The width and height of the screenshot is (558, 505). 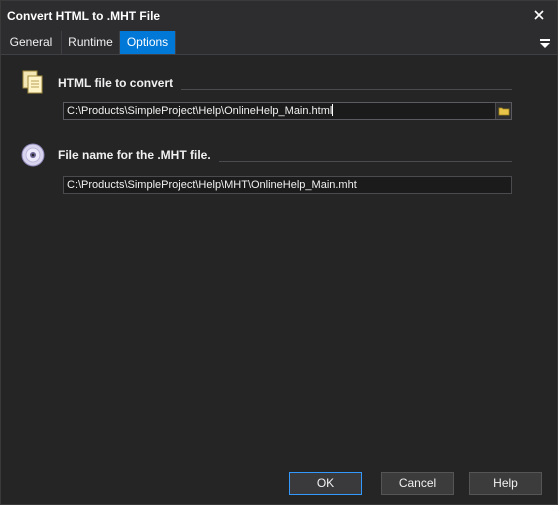 I want to click on tab-runtime-label: Runtime, so click(x=90, y=42).